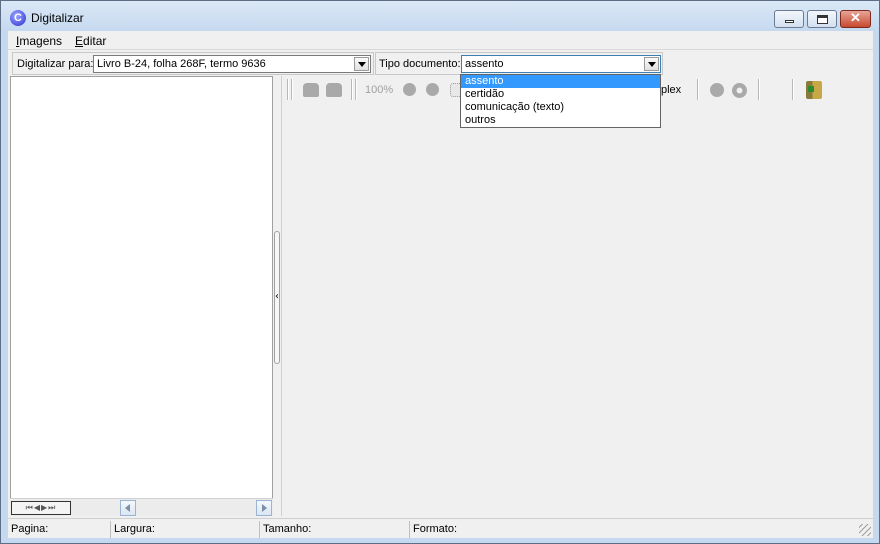 This screenshot has width=880, height=544. I want to click on doc-type-label: Tipo documento:, so click(420, 64).